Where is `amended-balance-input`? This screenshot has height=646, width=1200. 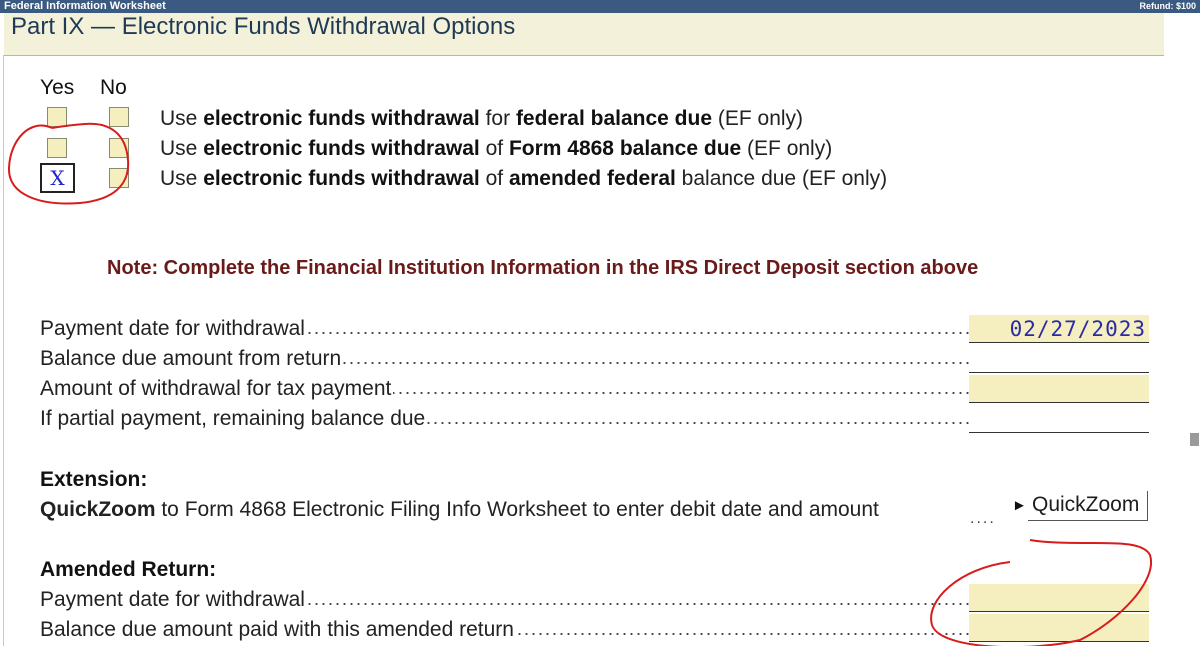 amended-balance-input is located at coordinates (1059, 628).